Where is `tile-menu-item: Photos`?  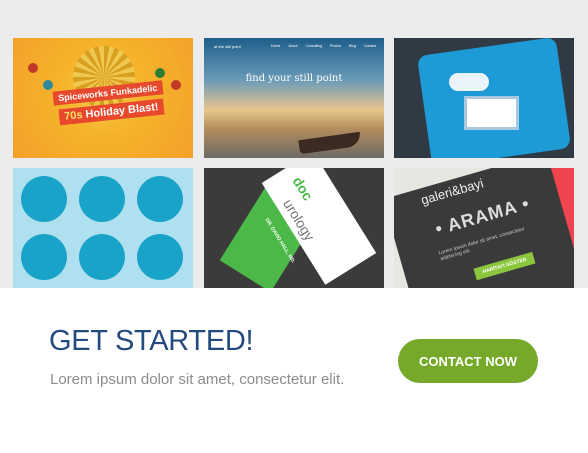
tile-menu-item: Photos is located at coordinates (335, 46).